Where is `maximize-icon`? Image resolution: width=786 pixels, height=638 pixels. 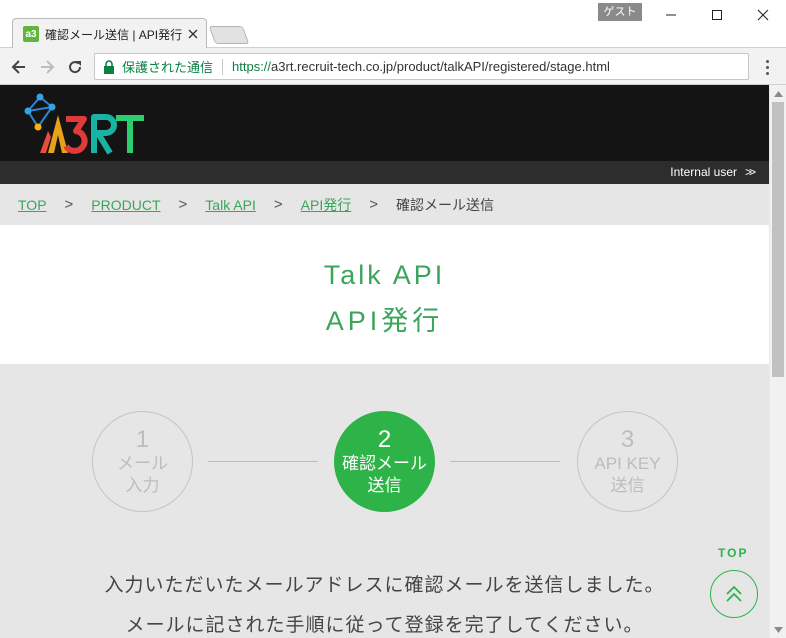
maximize-icon is located at coordinates (717, 15).